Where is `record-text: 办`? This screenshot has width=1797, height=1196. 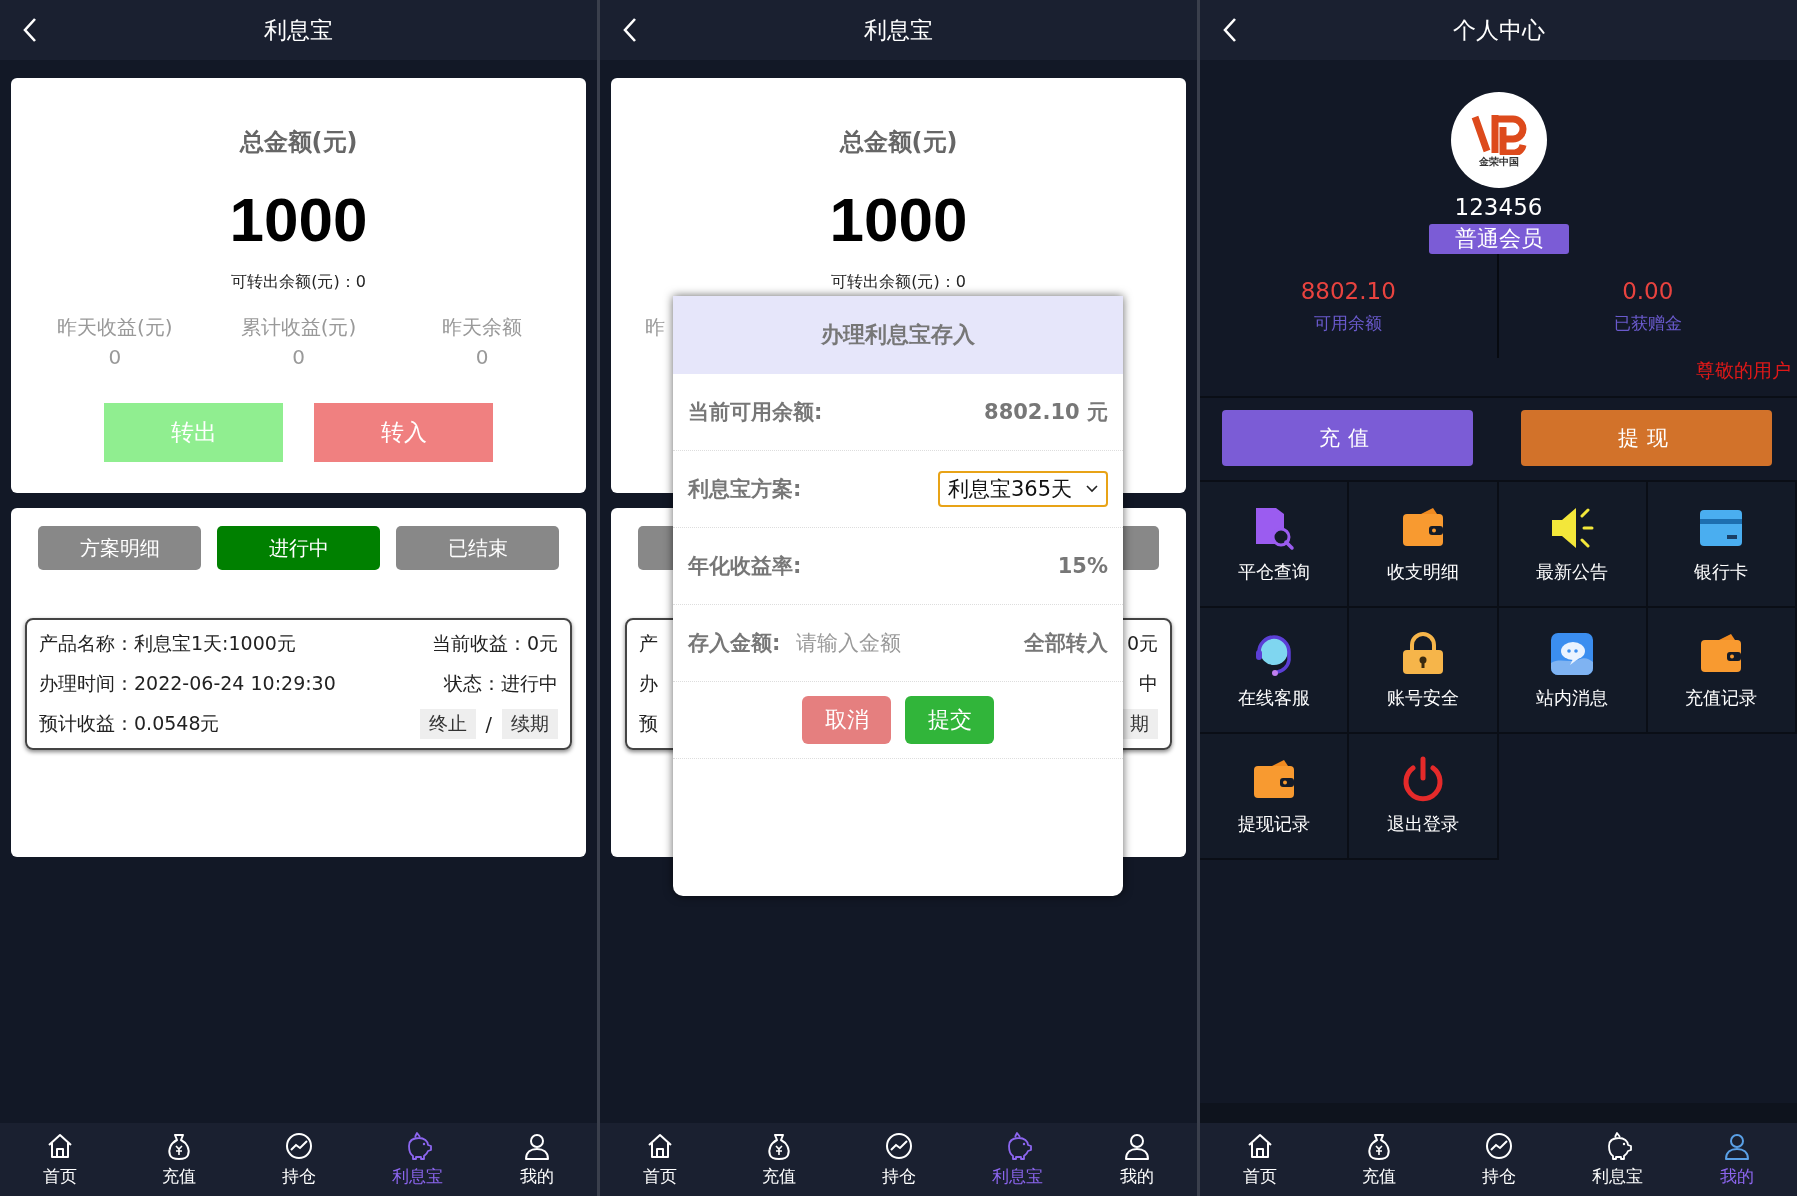
record-text: 办 is located at coordinates (648, 683).